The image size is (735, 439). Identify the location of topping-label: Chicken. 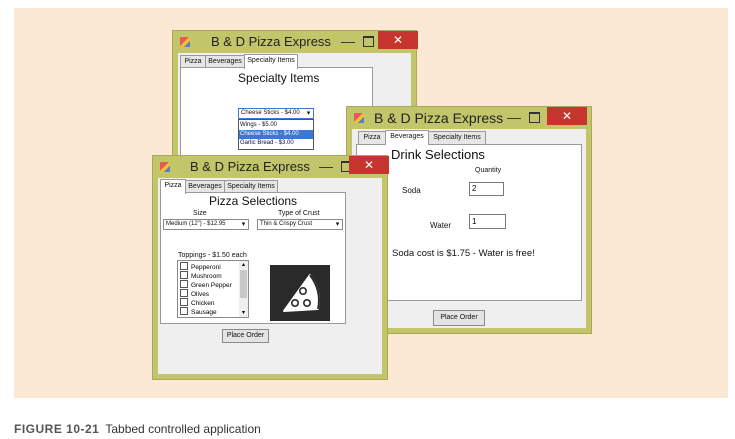
(203, 303).